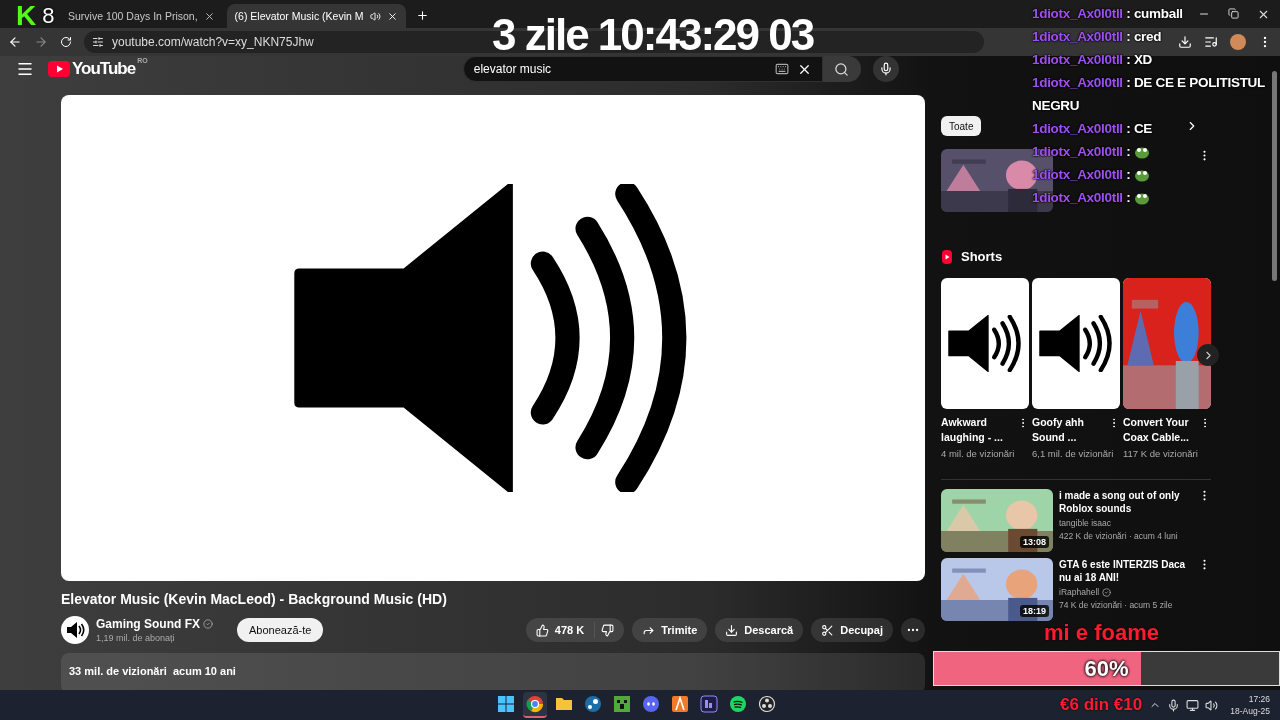 This screenshot has width=1280, height=720. What do you see at coordinates (608, 630) in the screenshot?
I see `thumbs-down-icon` at bounding box center [608, 630].